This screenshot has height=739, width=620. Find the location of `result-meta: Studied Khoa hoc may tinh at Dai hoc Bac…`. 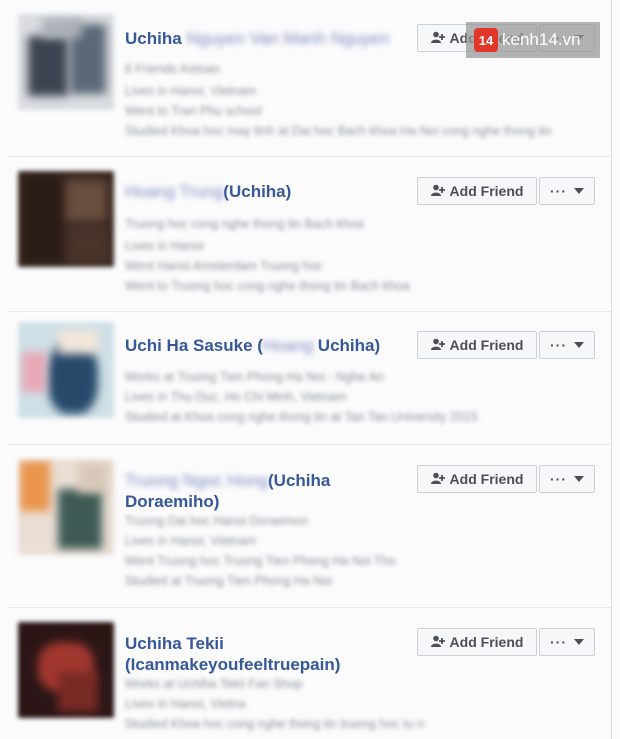

result-meta: Studied Khoa hoc may tinh at Dai hoc Bac… is located at coordinates (338, 131).